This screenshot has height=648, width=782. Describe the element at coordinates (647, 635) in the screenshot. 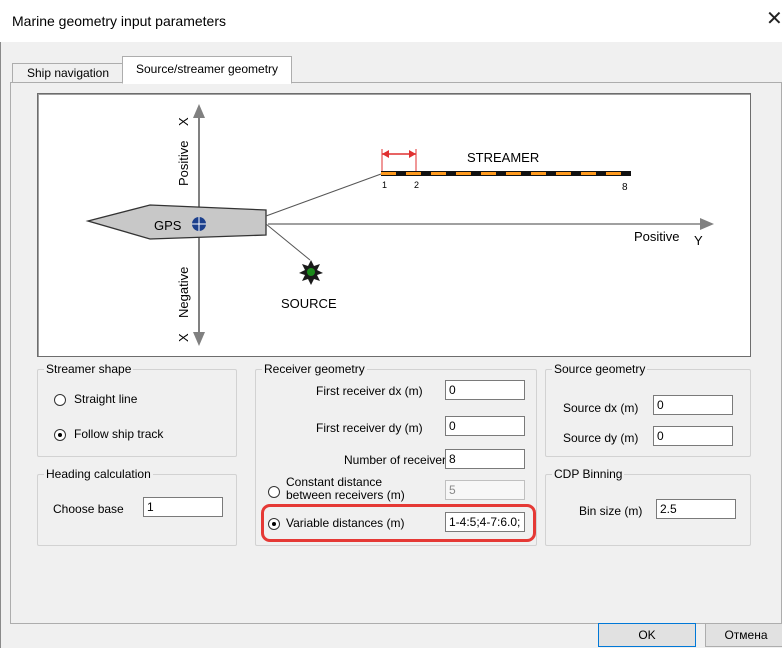

I see `ok-button: OK` at that location.